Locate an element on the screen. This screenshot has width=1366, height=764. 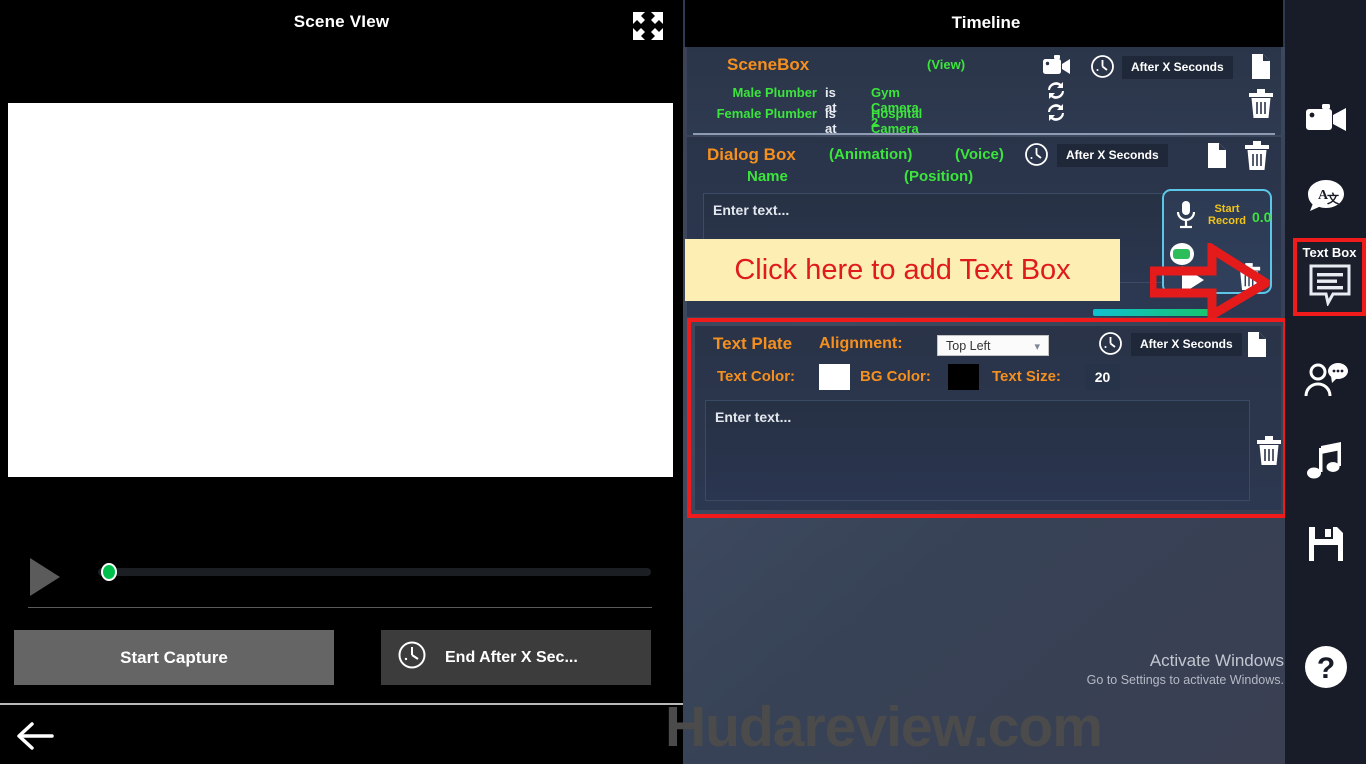
timeline-header: Timeline is located at coordinates (984, 23).